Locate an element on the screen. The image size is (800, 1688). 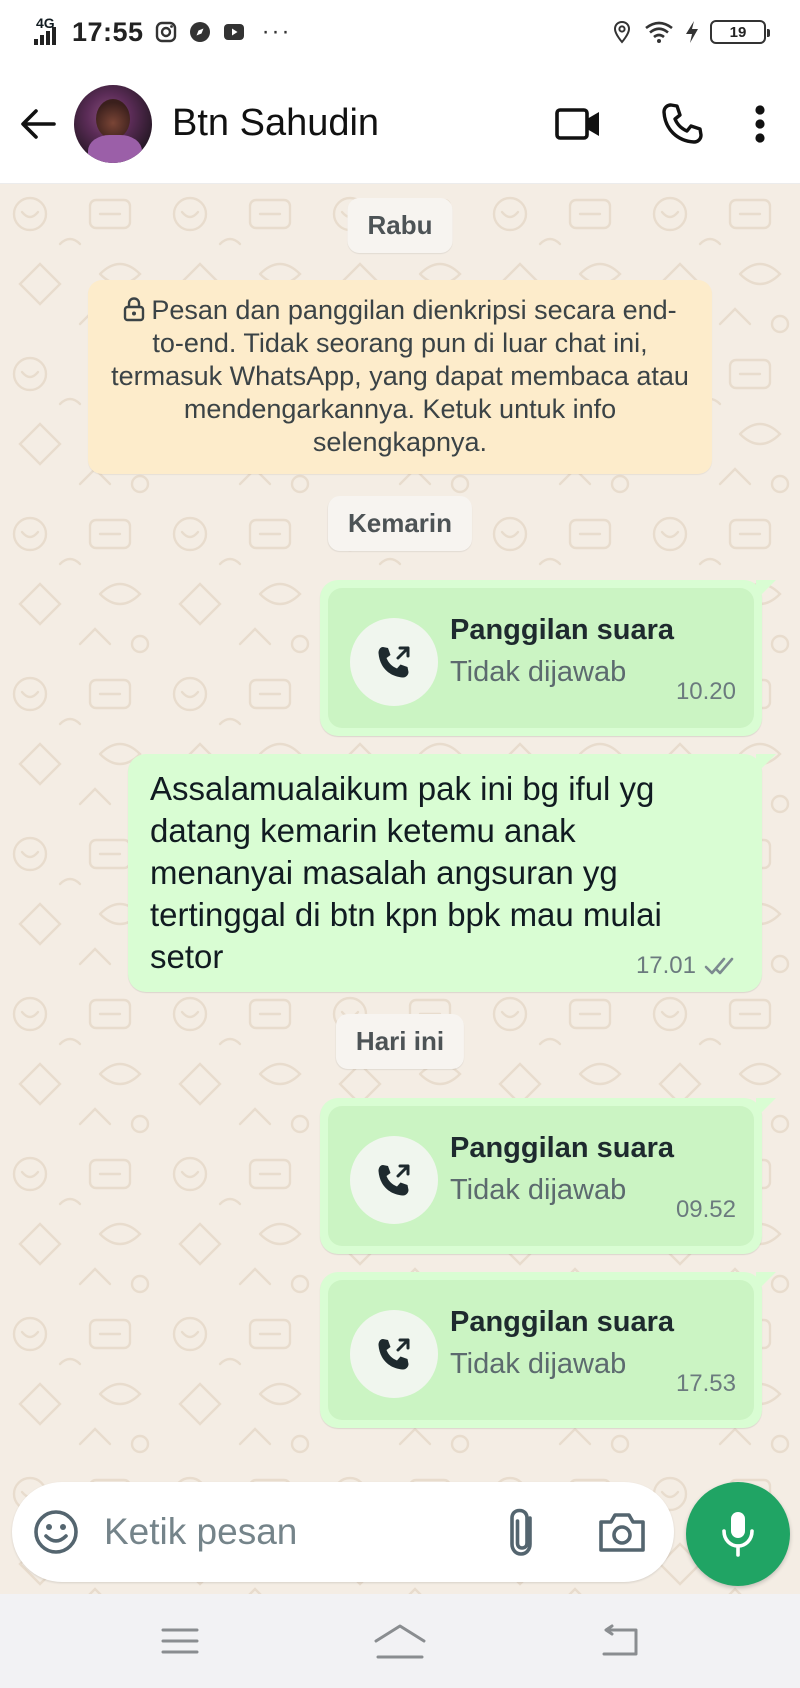
call-message: Panggilan suara Tidak dijawab 17.53 is located at coordinates (548, 1350).